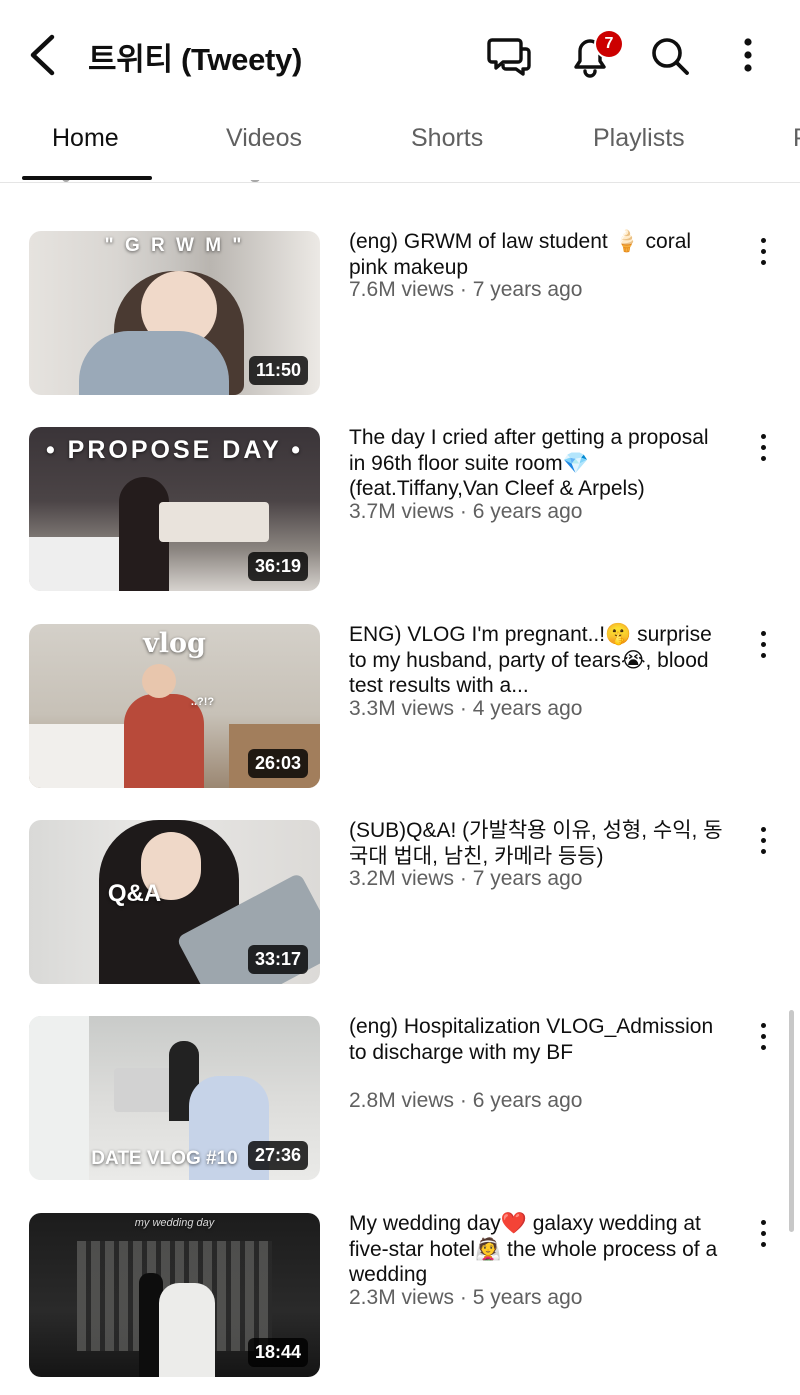 The width and height of the screenshot is (800, 1395). I want to click on back-arrow-icon, so click(42, 55).